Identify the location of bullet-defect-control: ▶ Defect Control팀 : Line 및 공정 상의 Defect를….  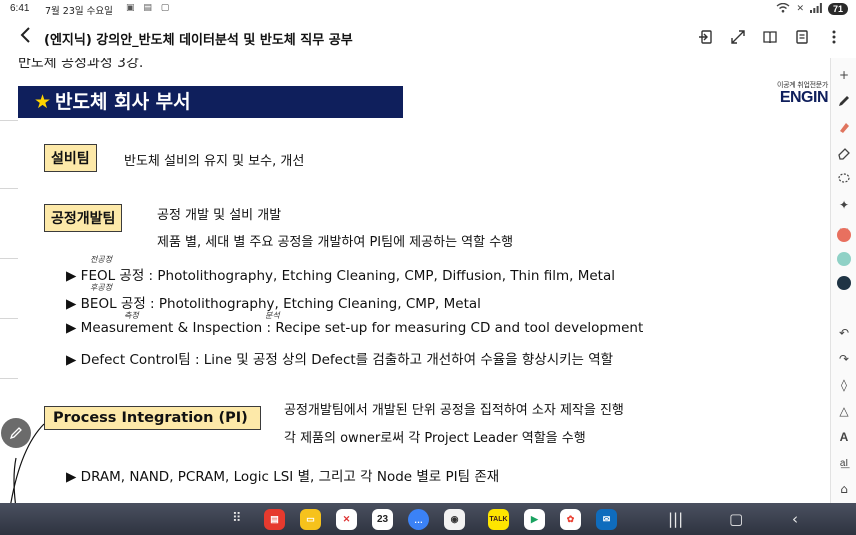
(340, 360).